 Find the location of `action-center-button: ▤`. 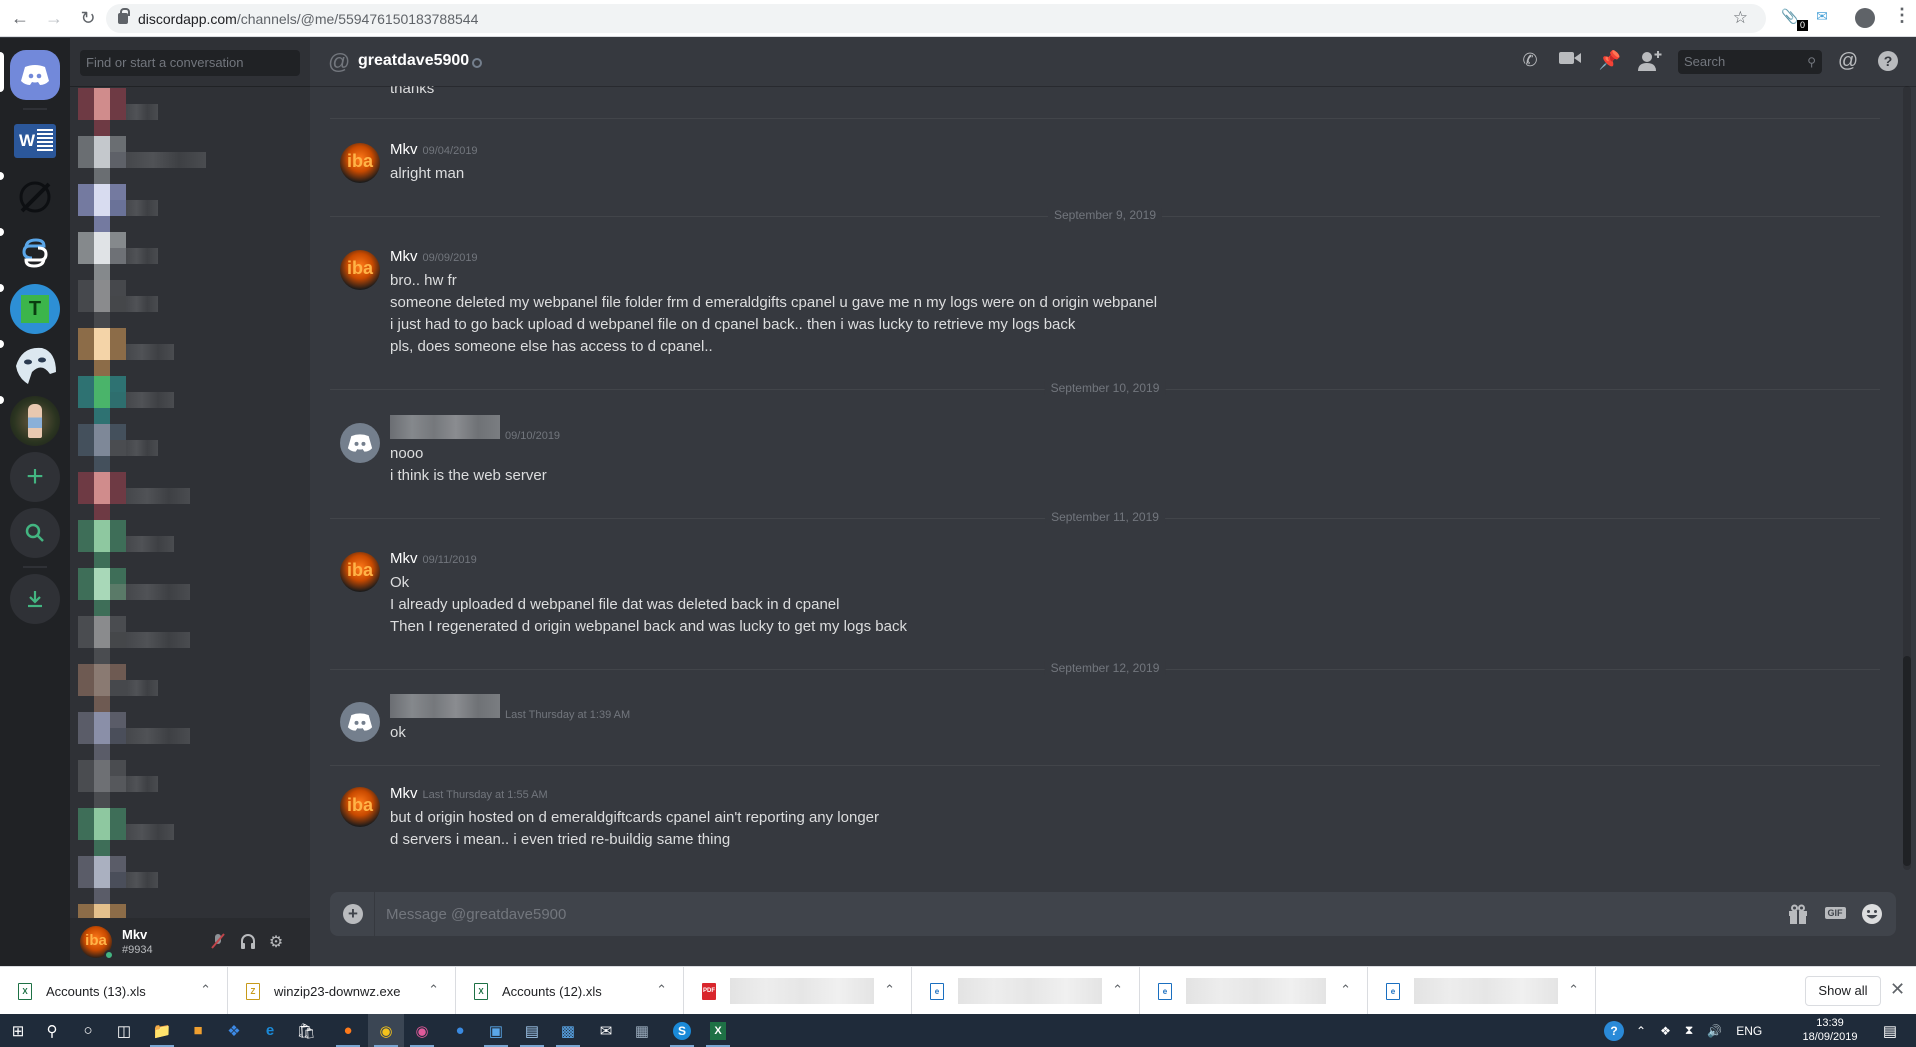

action-center-button: ▤ is located at coordinates (1890, 1030).